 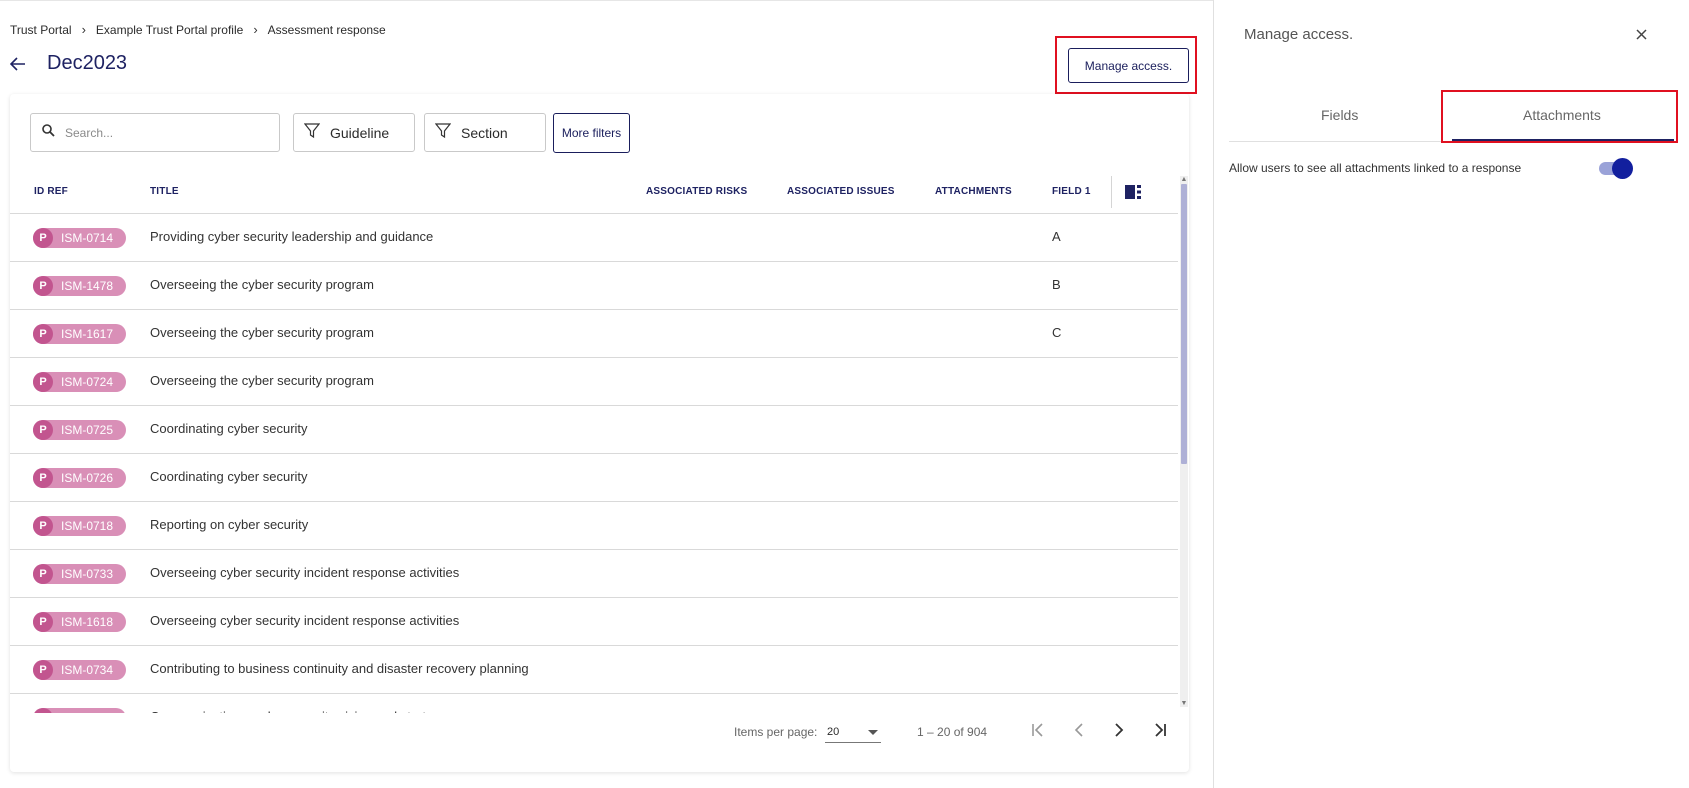 I want to click on column-settings-icon, so click(x=1133, y=194).